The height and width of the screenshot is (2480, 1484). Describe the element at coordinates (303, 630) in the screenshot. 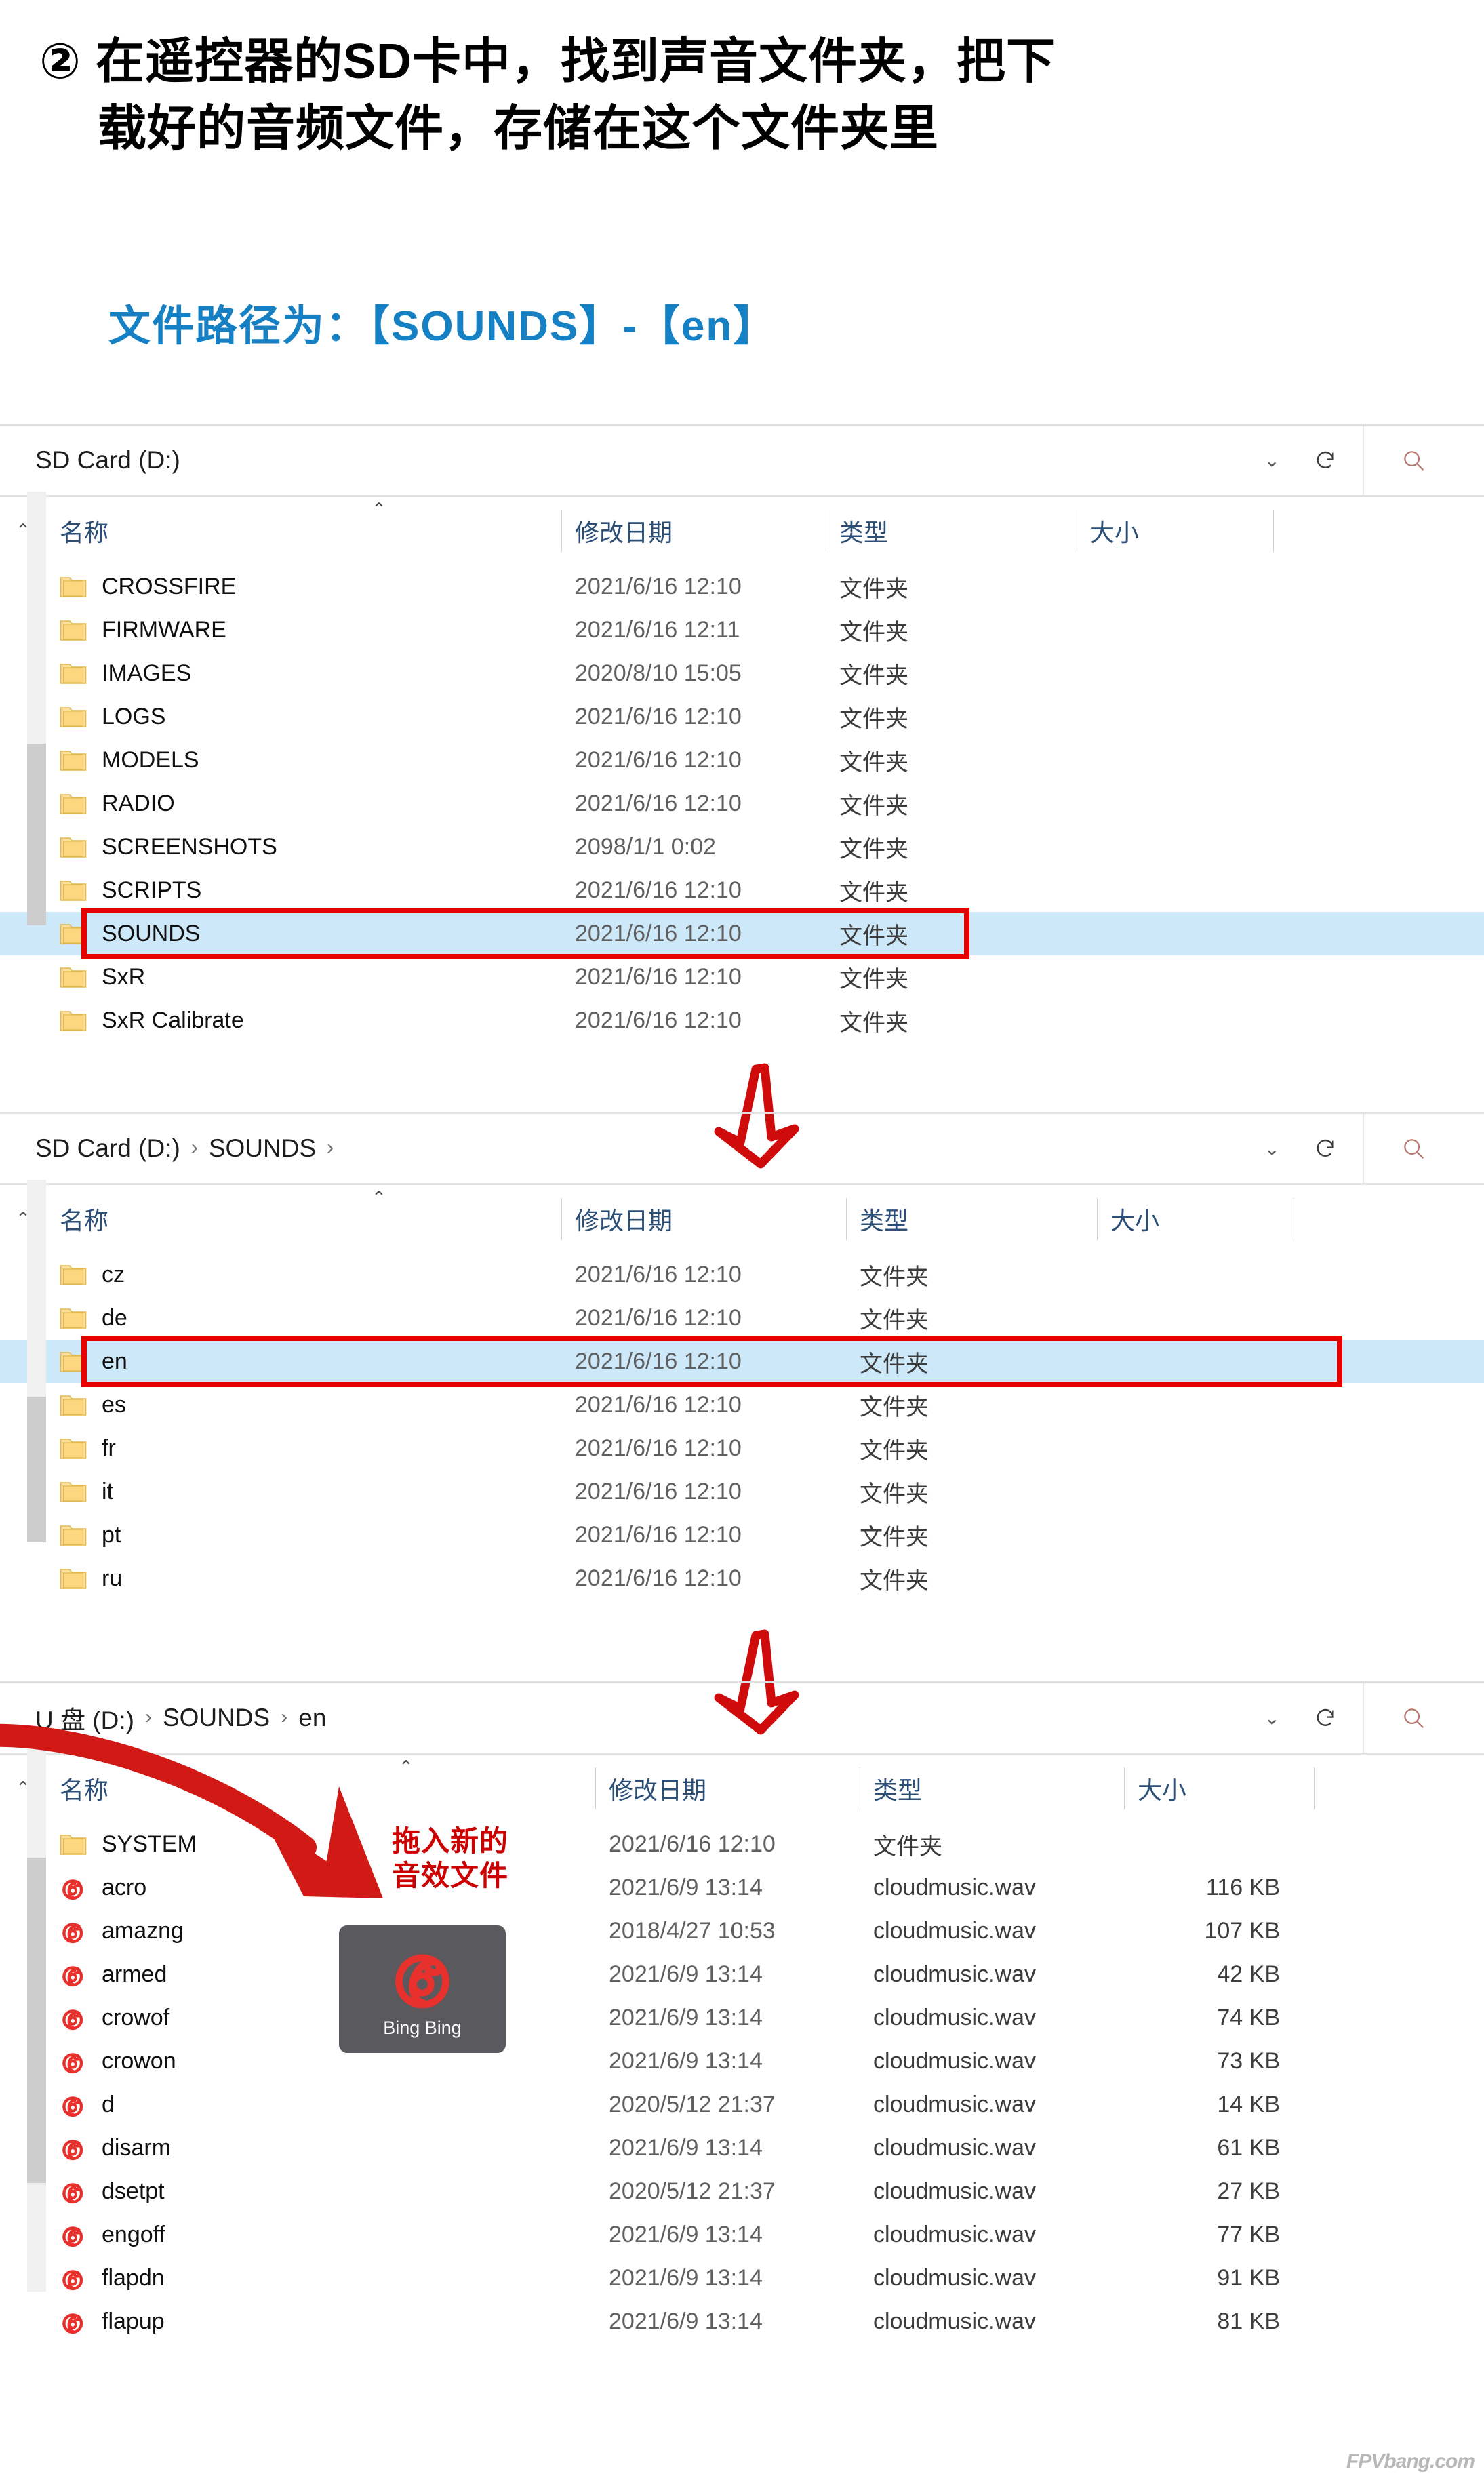

I see `cell-file-name: FIRMWARE` at that location.